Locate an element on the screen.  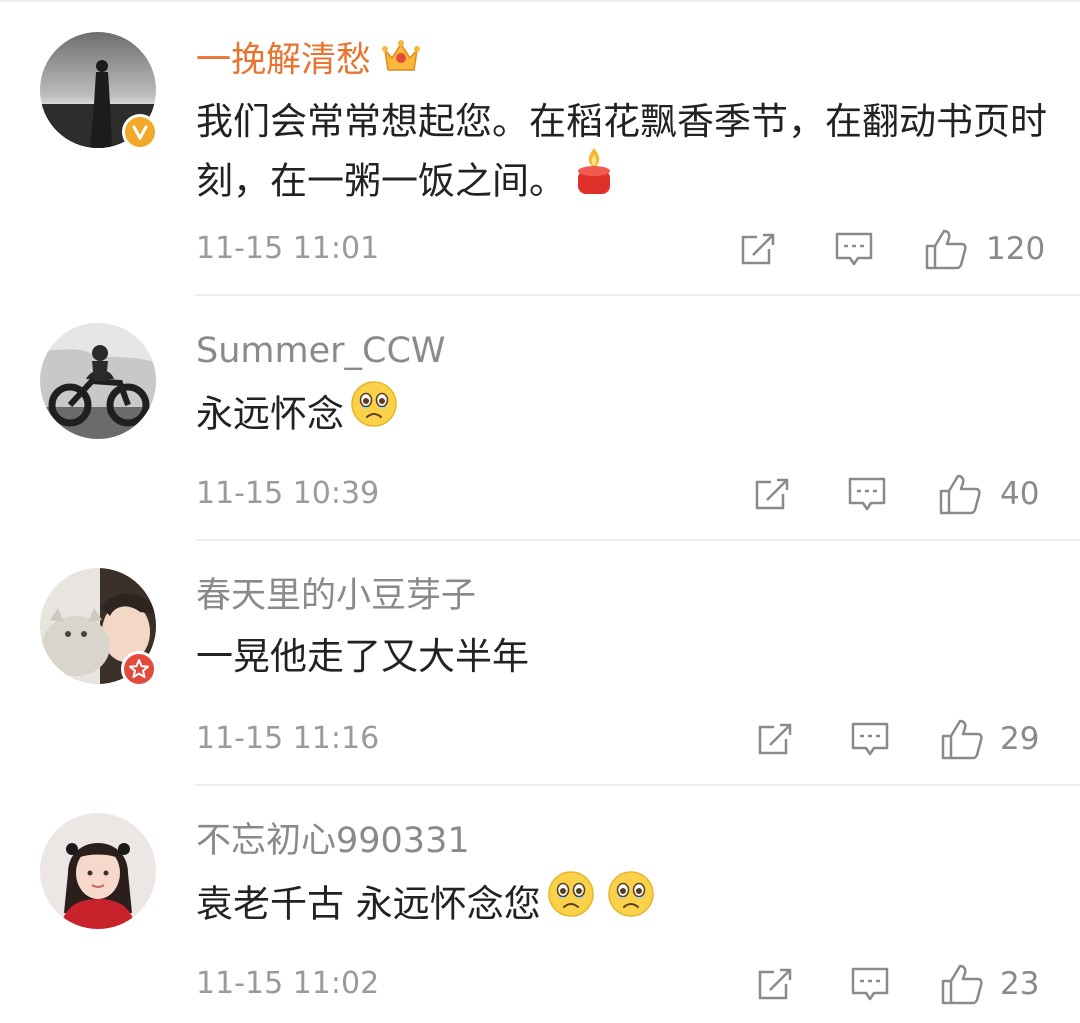
username: Summer_CCW is located at coordinates (321, 351).